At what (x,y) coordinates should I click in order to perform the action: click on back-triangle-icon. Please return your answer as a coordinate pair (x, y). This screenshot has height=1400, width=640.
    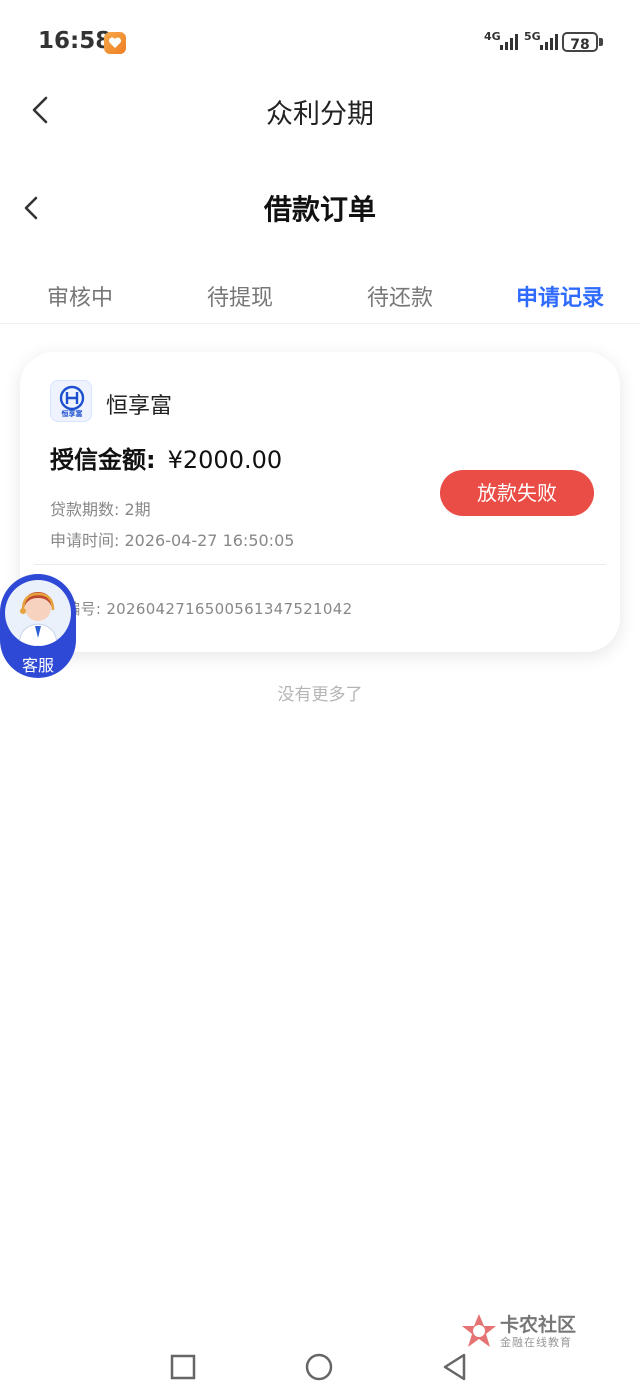
    Looking at the image, I should click on (455, 1367).